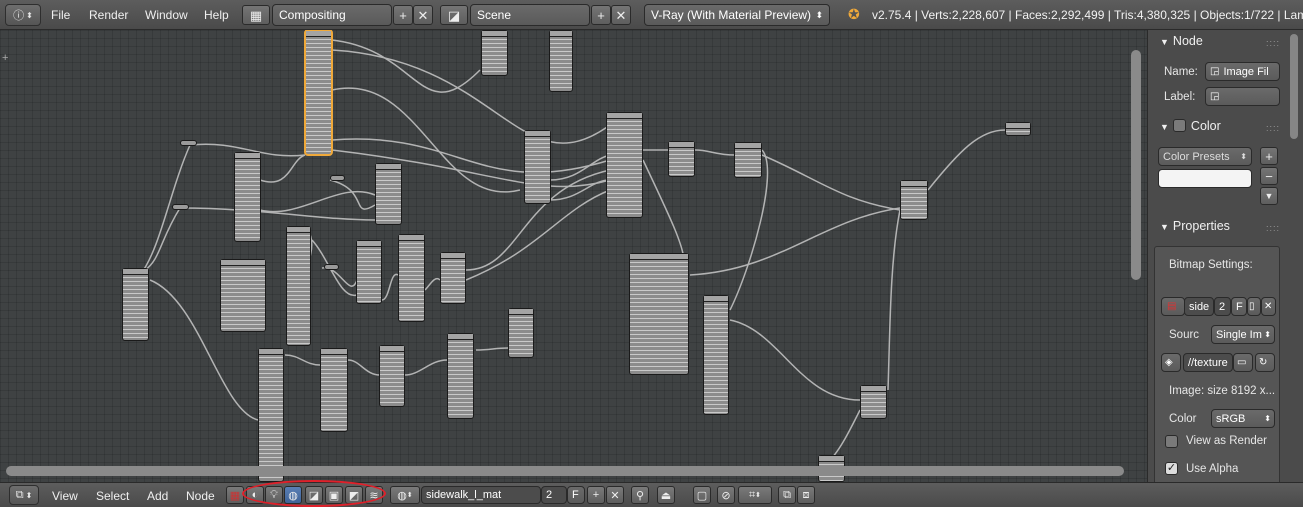 The height and width of the screenshot is (507, 1303). Describe the element at coordinates (1171, 441) in the screenshot. I see `view-as-render-checkbox` at that location.